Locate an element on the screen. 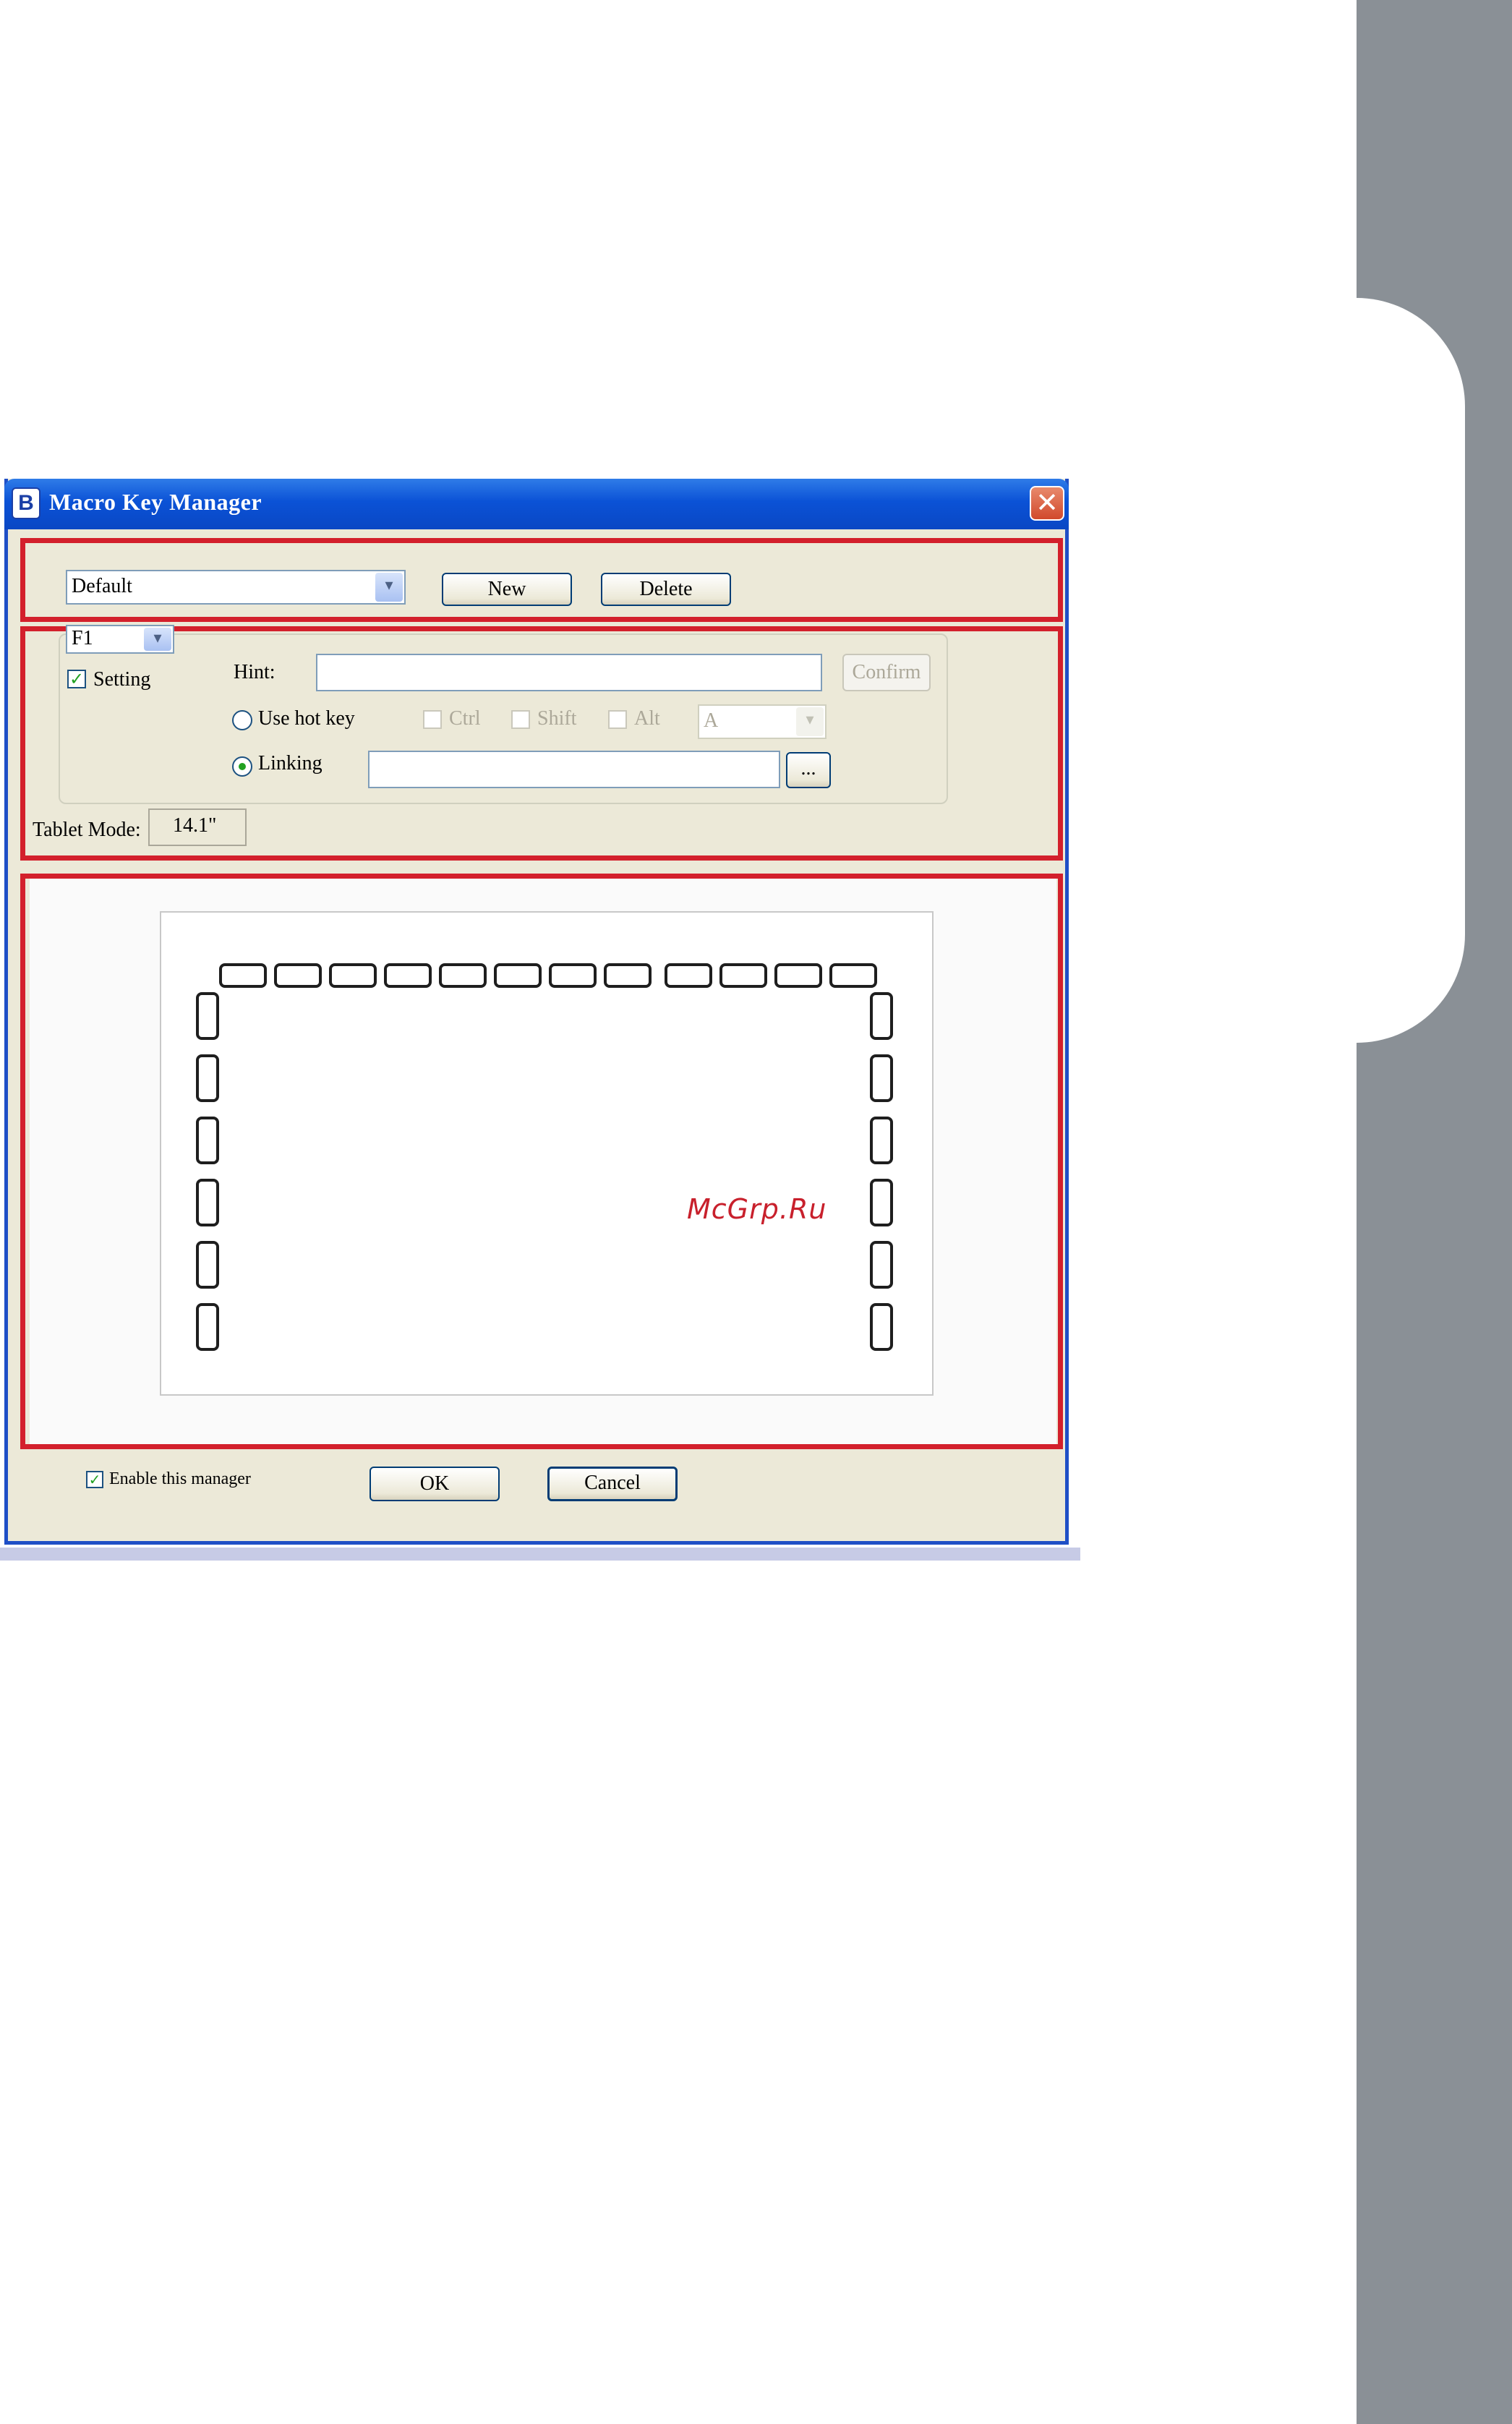 The height and width of the screenshot is (2424, 1512). ctrl-label: Ctrl is located at coordinates (465, 718).